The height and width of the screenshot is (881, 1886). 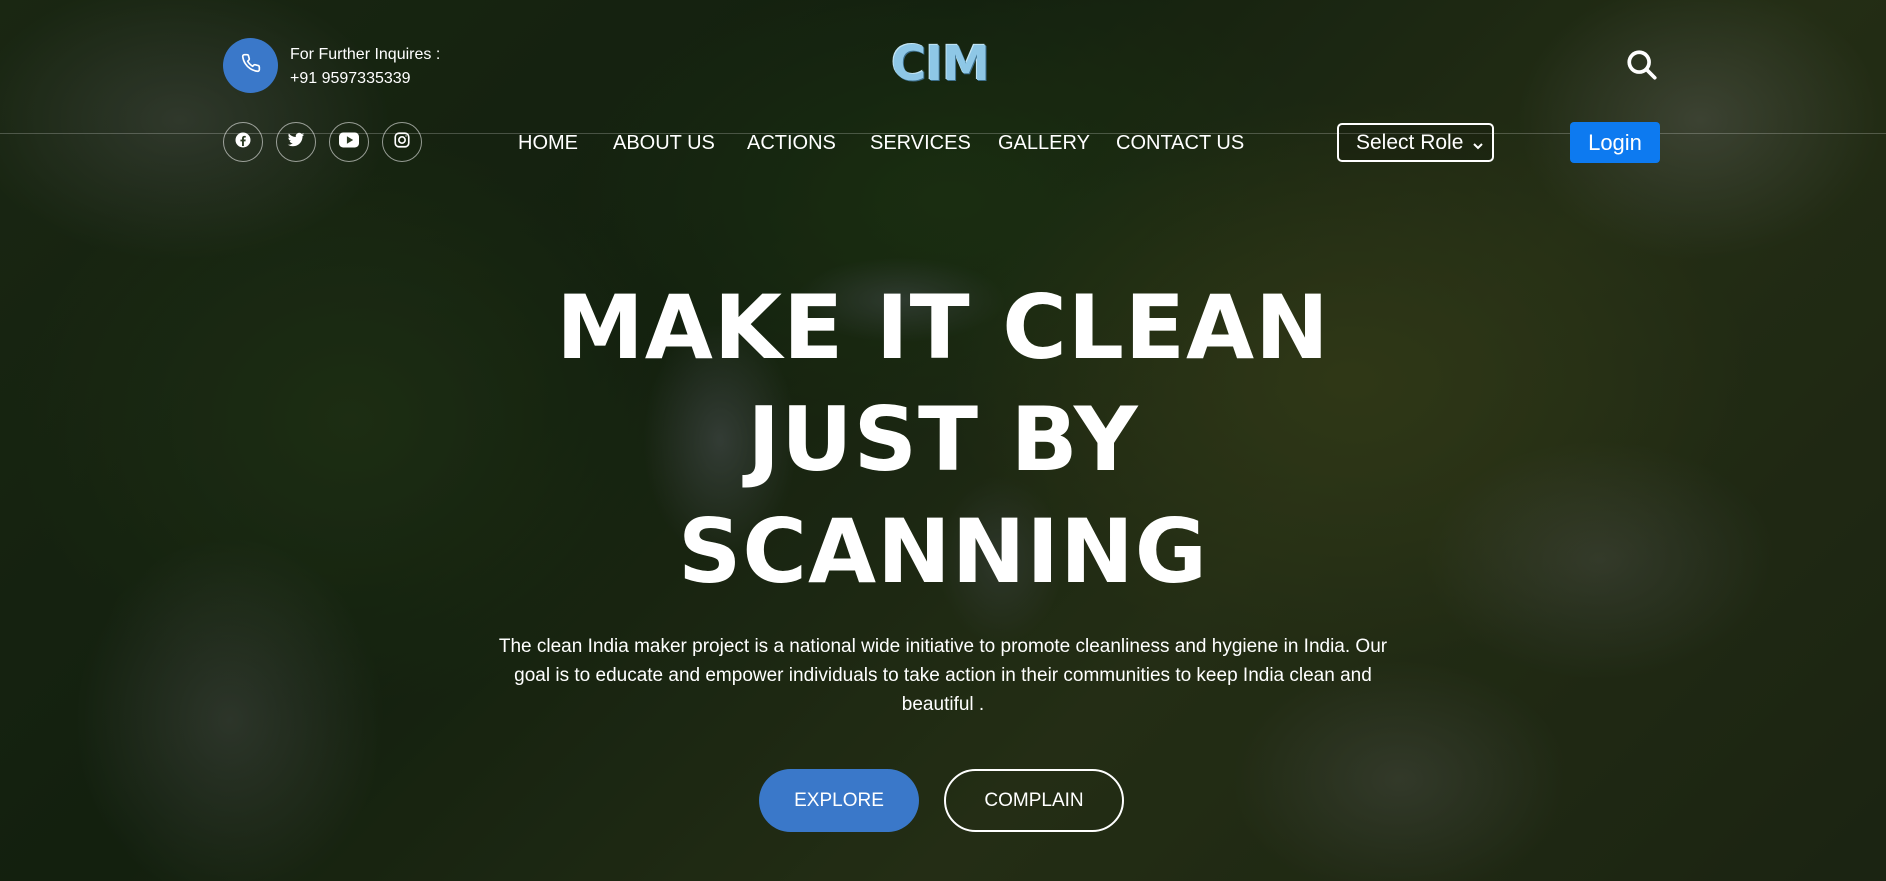 I want to click on hero-title-line-1: MAKE IT CLEAN, so click(x=943, y=327).